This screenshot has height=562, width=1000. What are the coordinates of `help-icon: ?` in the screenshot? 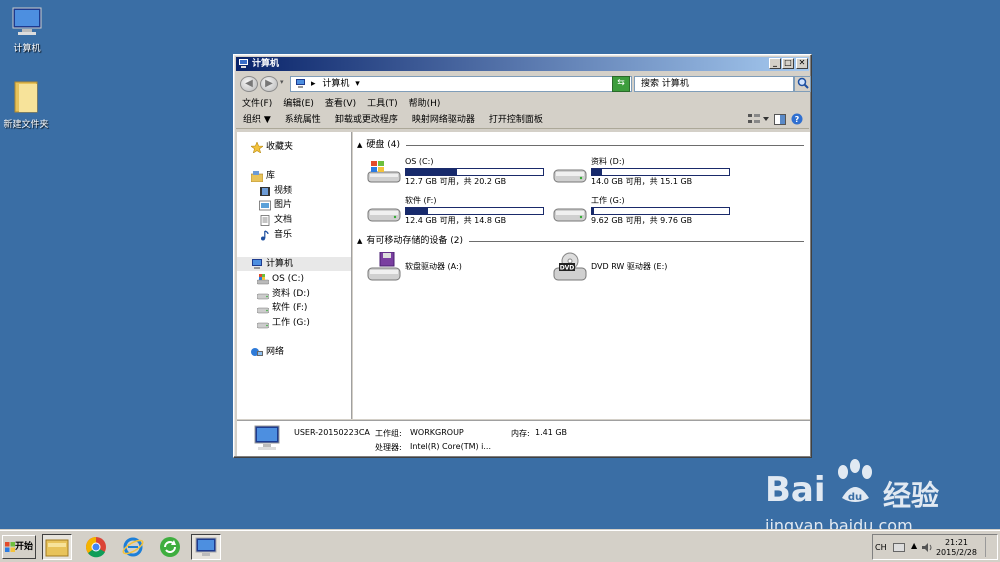 It's located at (797, 119).